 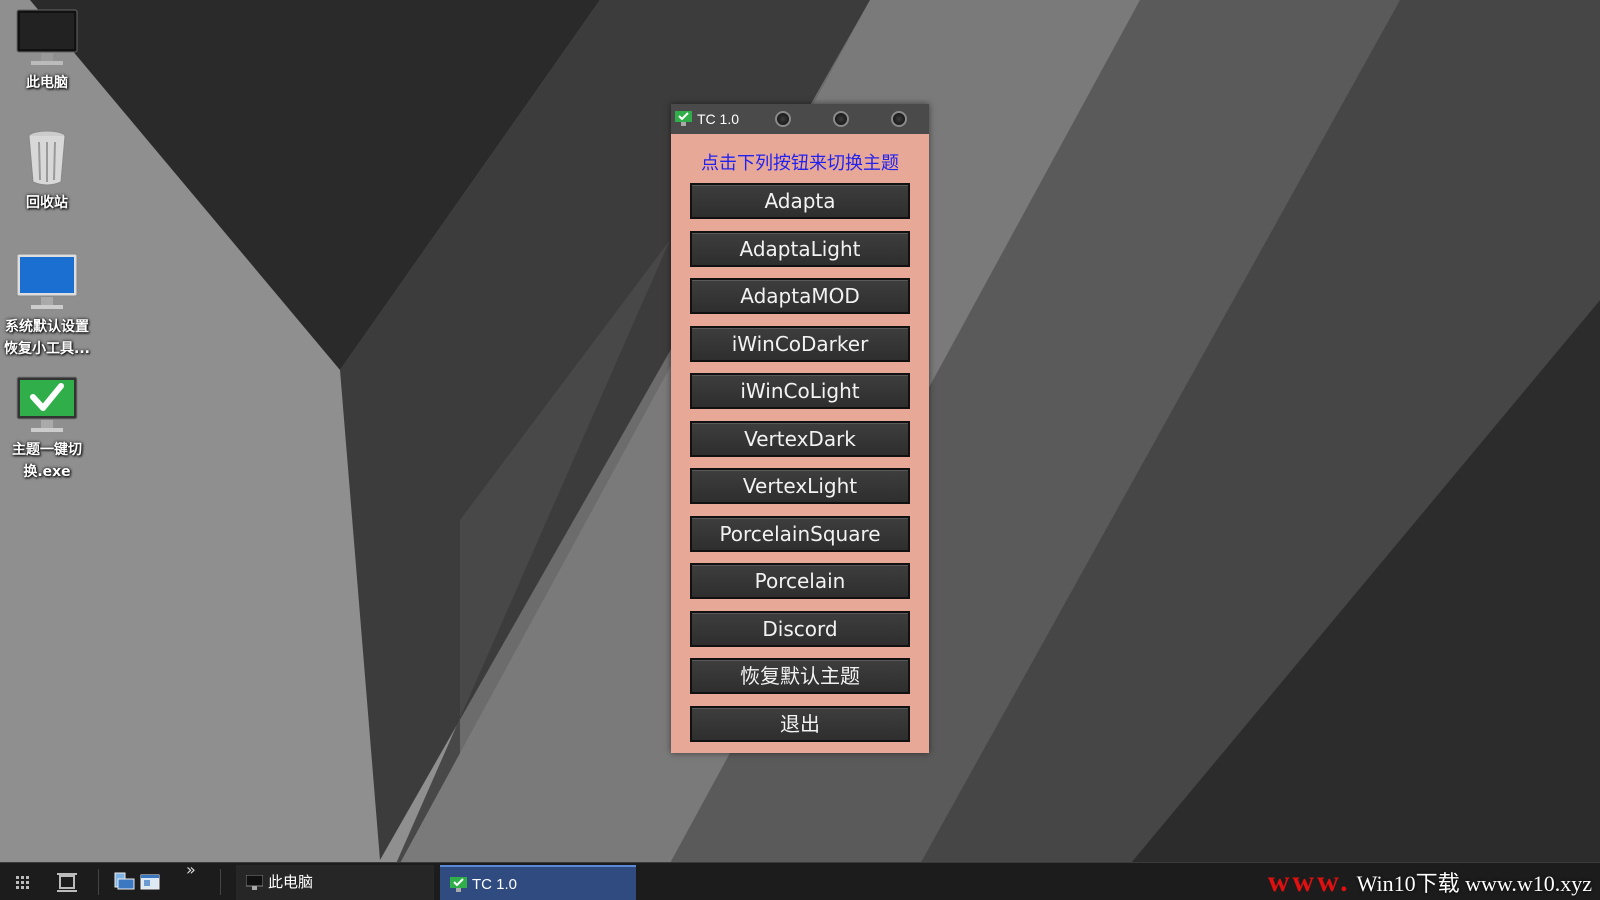 I want to click on exit-button: 退出, so click(x=800, y=724).